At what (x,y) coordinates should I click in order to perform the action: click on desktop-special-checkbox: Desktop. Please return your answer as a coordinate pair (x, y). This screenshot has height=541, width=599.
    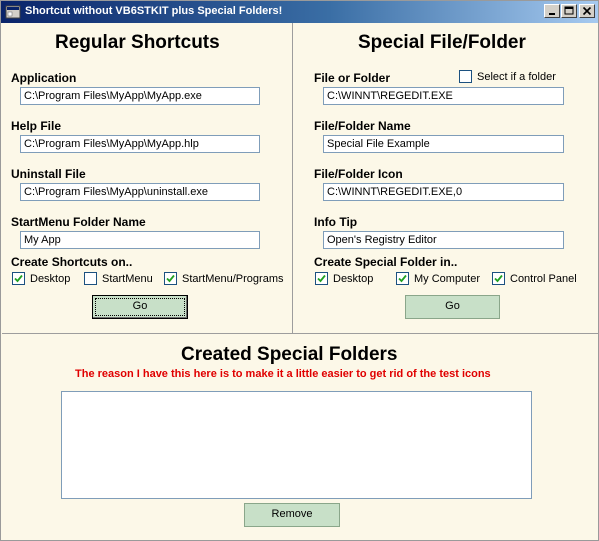
    Looking at the image, I should click on (344, 278).